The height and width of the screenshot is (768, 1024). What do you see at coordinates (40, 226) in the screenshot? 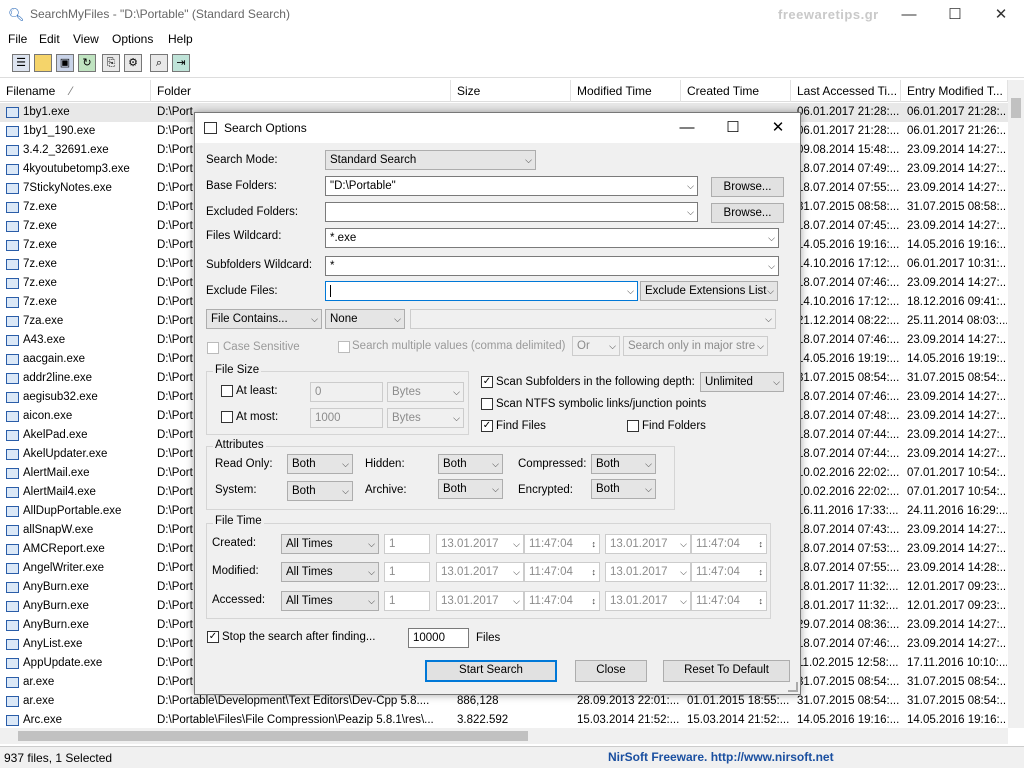
I see `cell-filename: 7z.exe` at bounding box center [40, 226].